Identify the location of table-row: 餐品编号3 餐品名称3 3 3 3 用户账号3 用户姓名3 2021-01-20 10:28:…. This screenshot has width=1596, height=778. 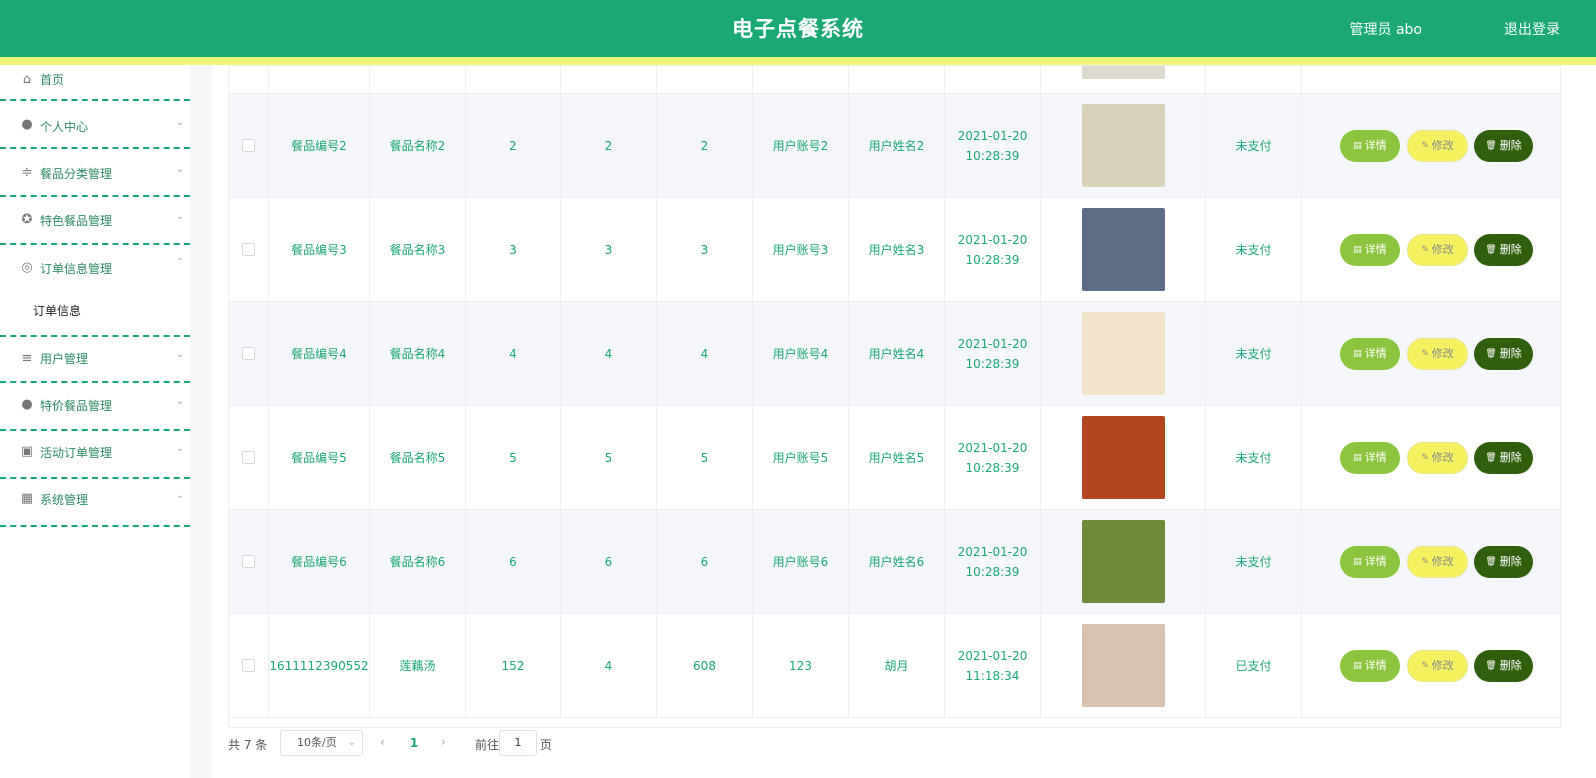
(894, 250).